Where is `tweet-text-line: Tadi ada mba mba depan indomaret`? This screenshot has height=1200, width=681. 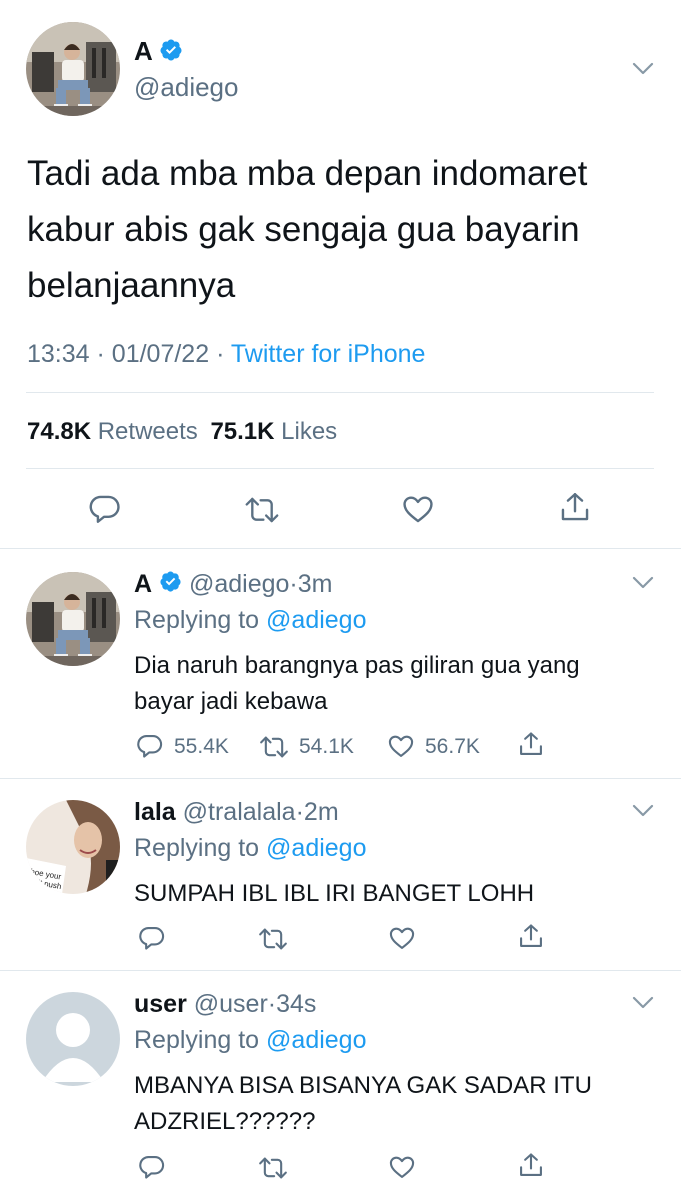
tweet-text-line: Tadi ada mba mba depan indomaret is located at coordinates (307, 173).